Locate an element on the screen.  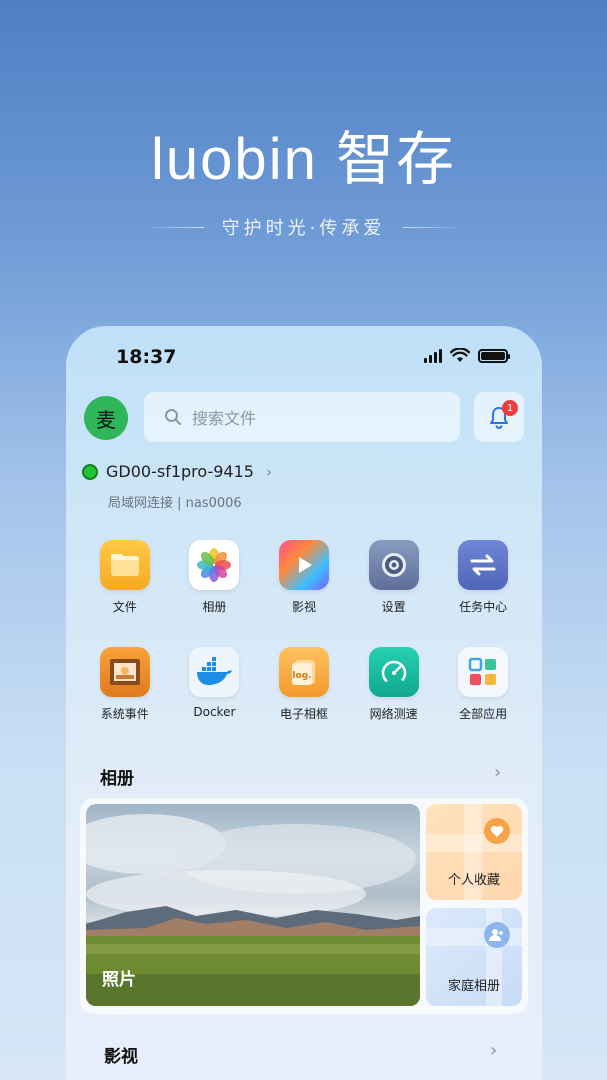
app-label: 网络测速 is located at coordinates (393, 714).